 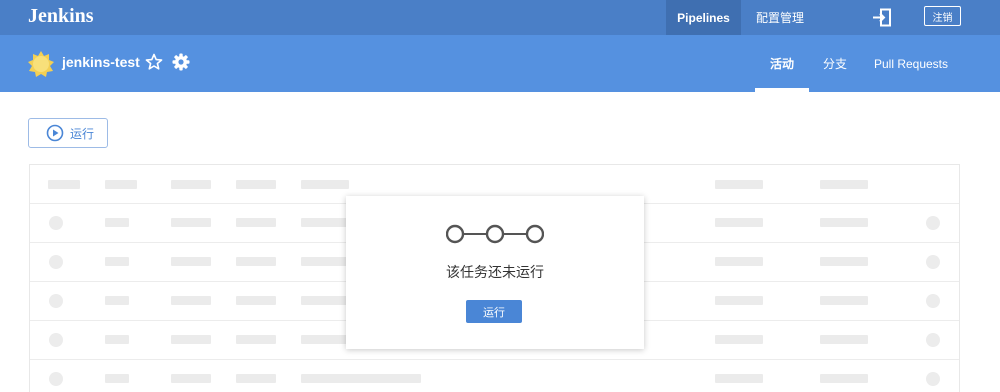 What do you see at coordinates (68, 133) in the screenshot?
I see `run-button: 运行` at bounding box center [68, 133].